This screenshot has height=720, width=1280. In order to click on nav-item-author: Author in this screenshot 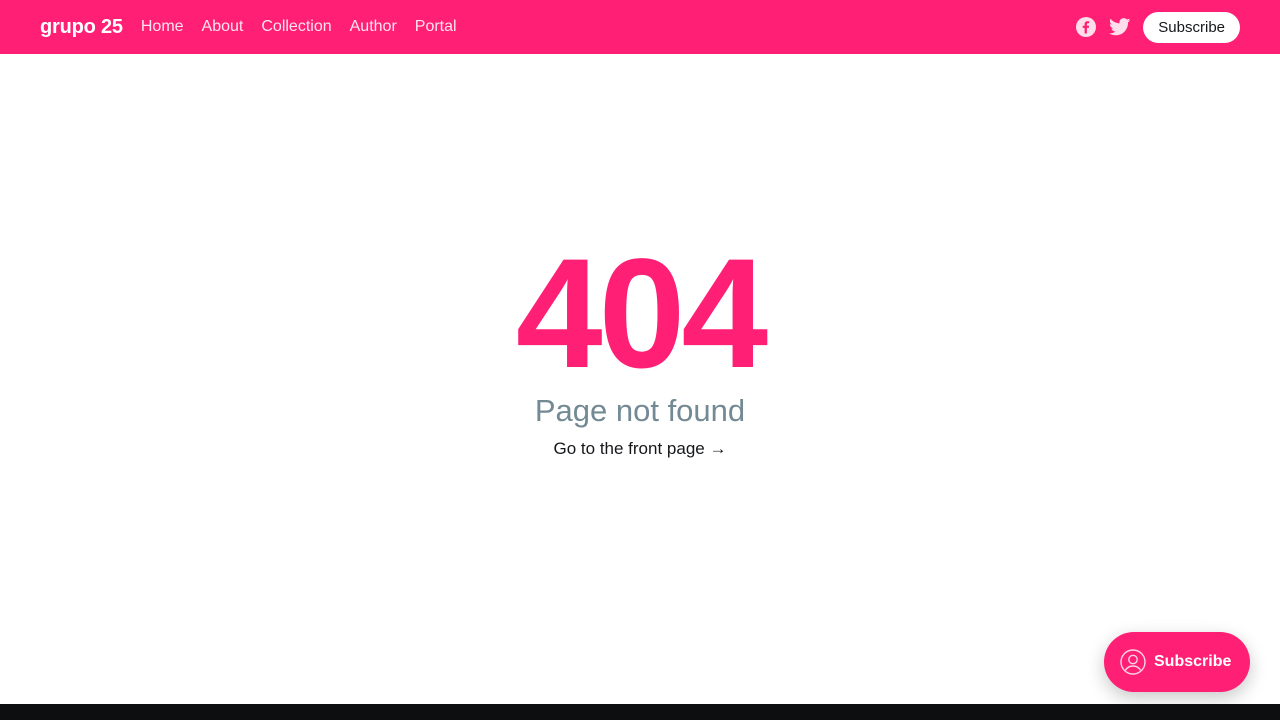, I will do `click(373, 27)`.